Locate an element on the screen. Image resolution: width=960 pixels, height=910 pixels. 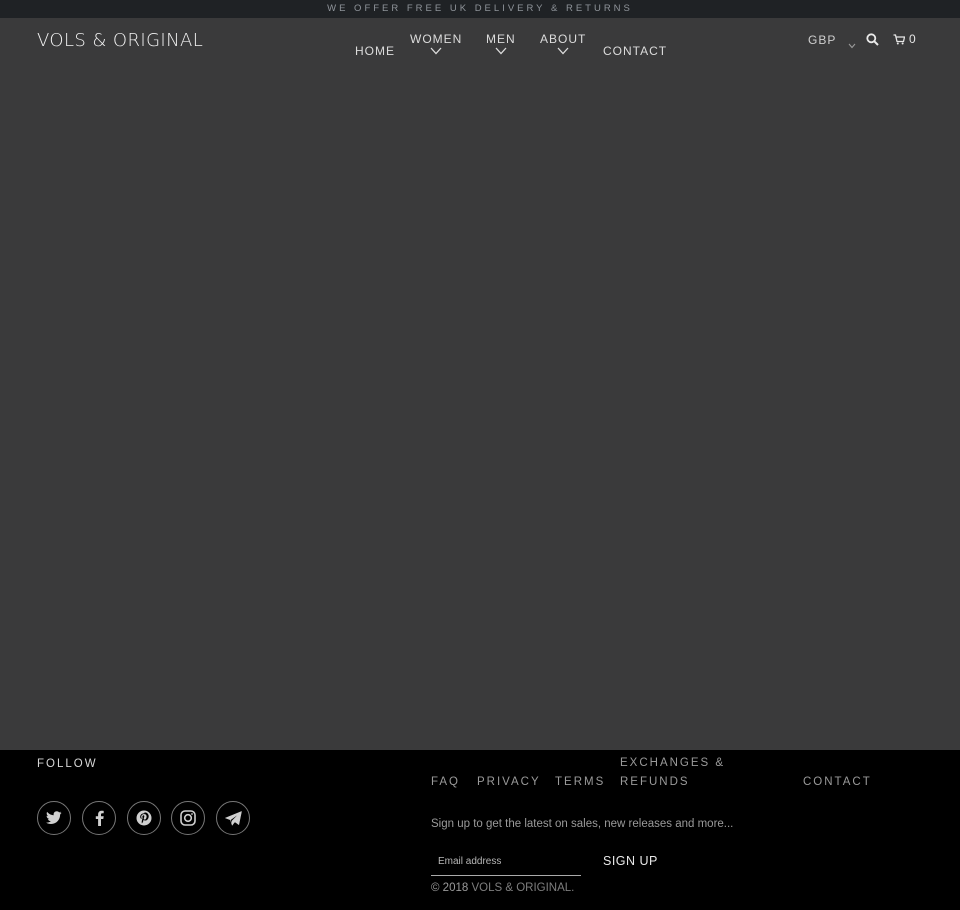
pinterest-icon is located at coordinates (144, 818).